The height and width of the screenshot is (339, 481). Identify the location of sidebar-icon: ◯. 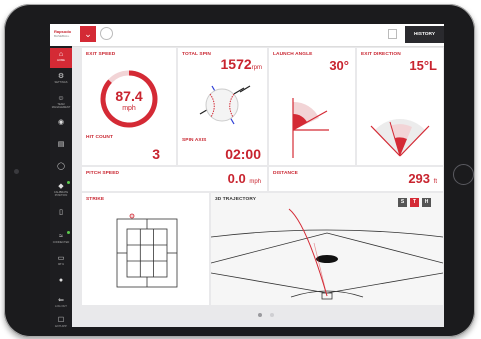
(61, 166).